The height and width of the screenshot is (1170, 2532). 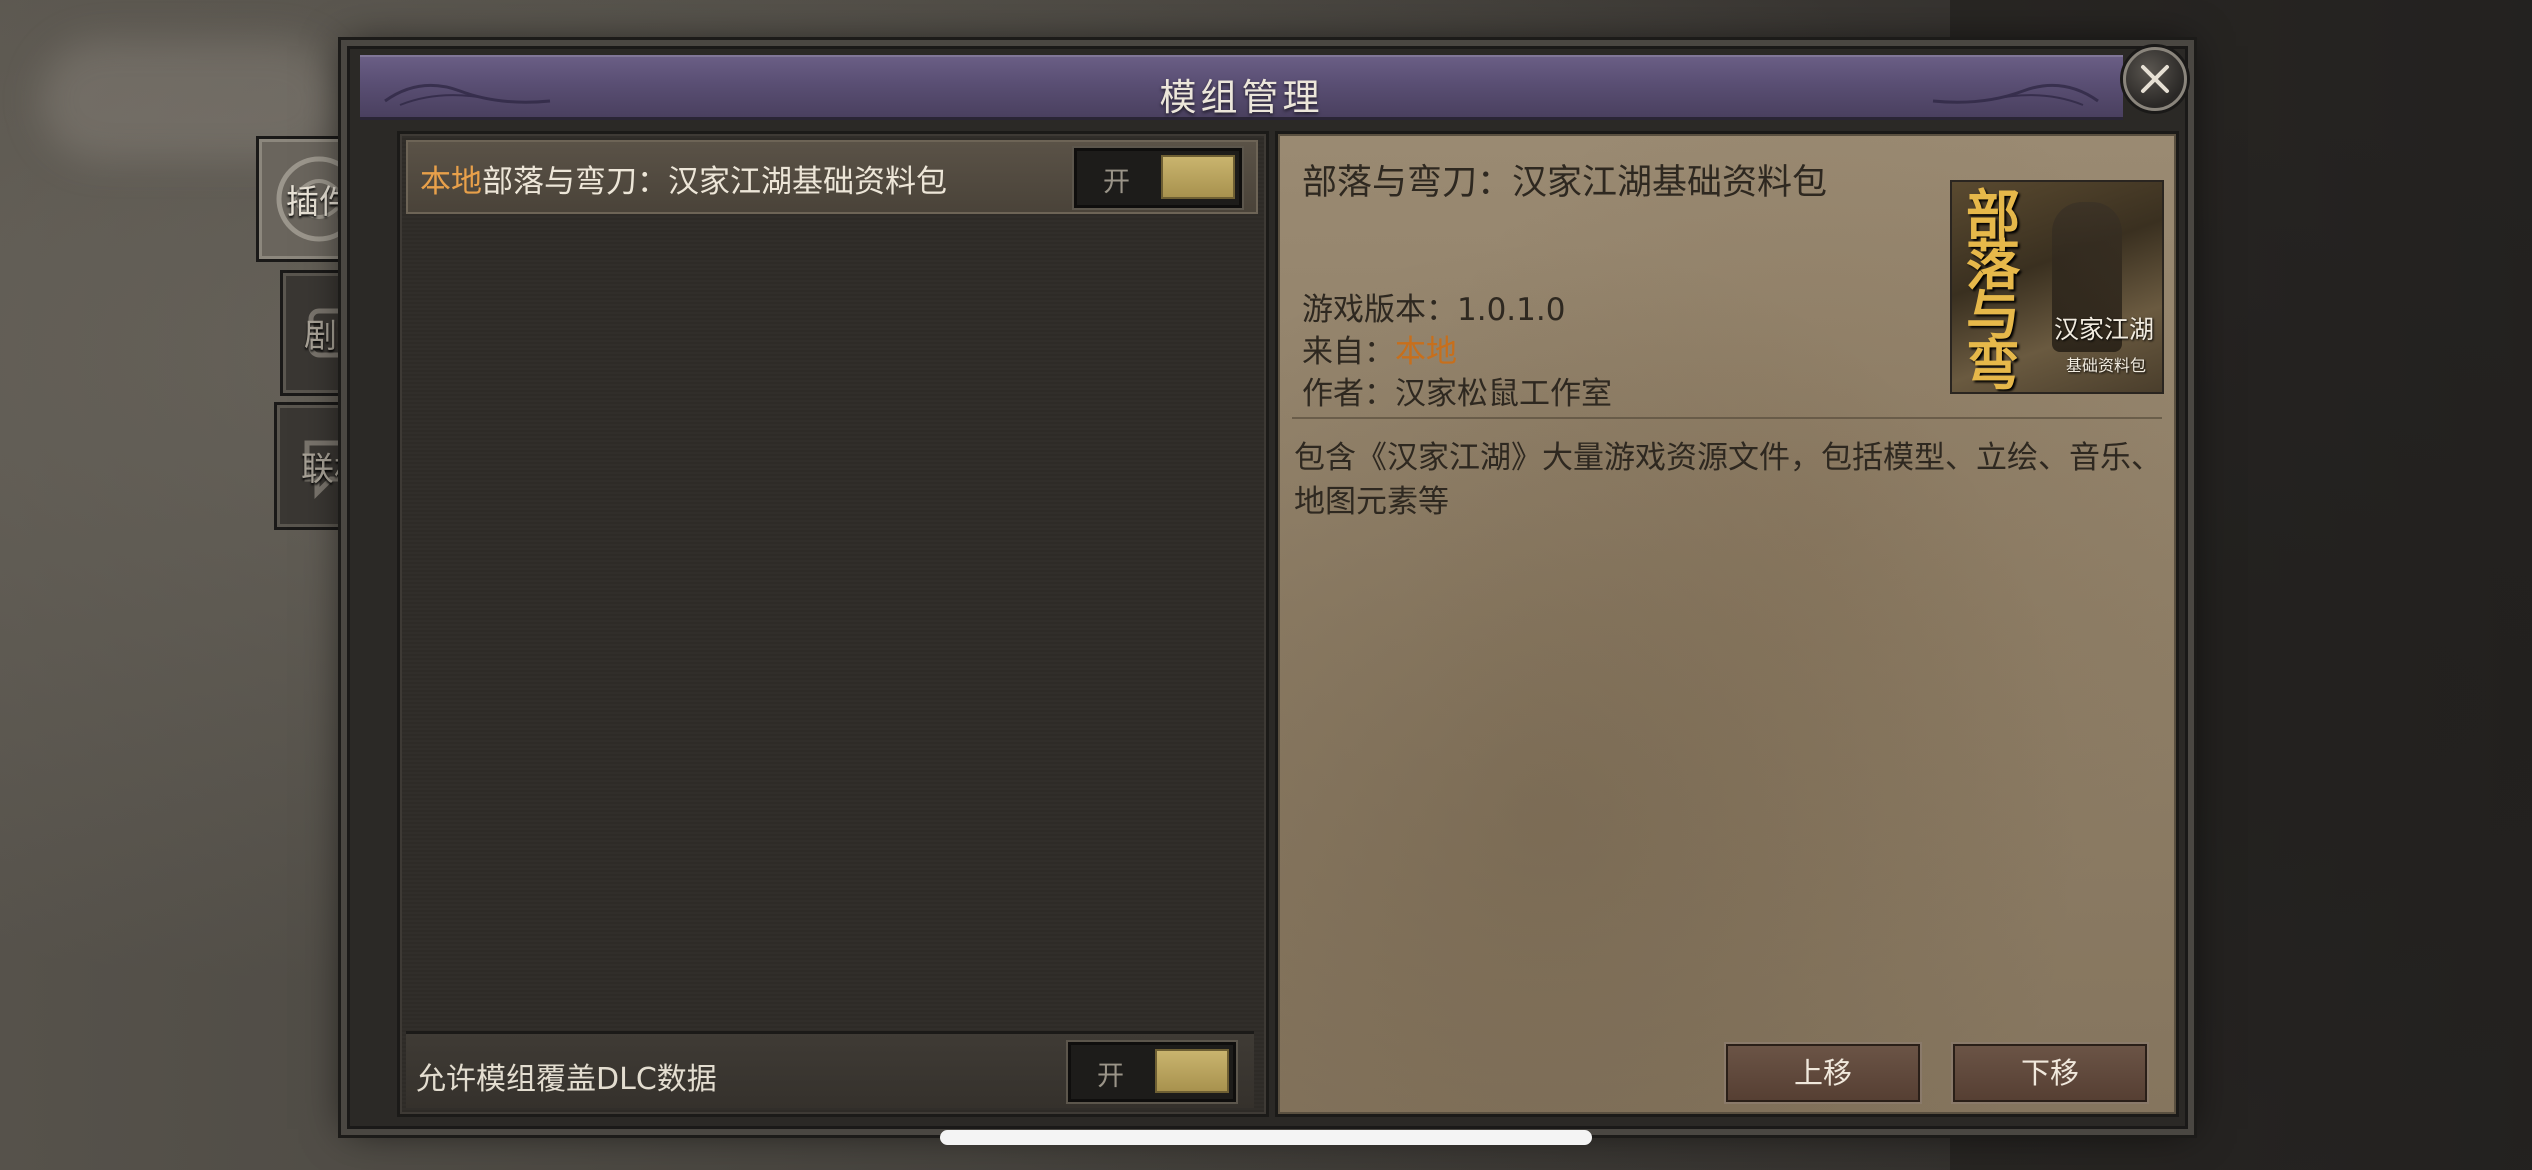 I want to click on detail-author: 作者：汉家松鼠工作室, so click(x=1457, y=390).